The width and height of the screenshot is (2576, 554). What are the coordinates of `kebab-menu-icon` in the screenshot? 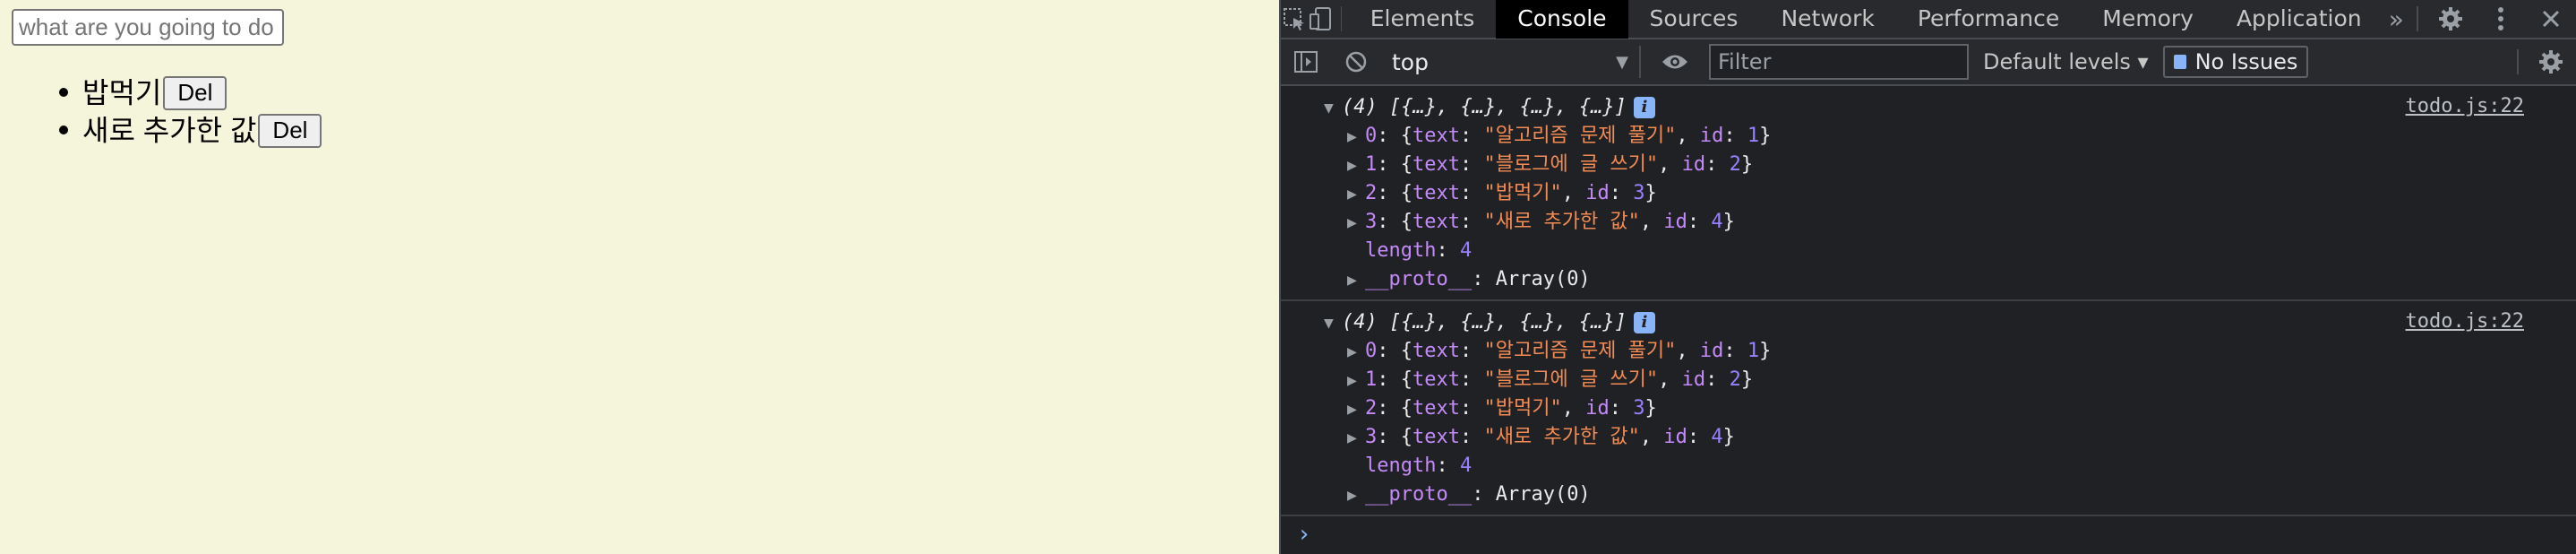 It's located at (2501, 19).